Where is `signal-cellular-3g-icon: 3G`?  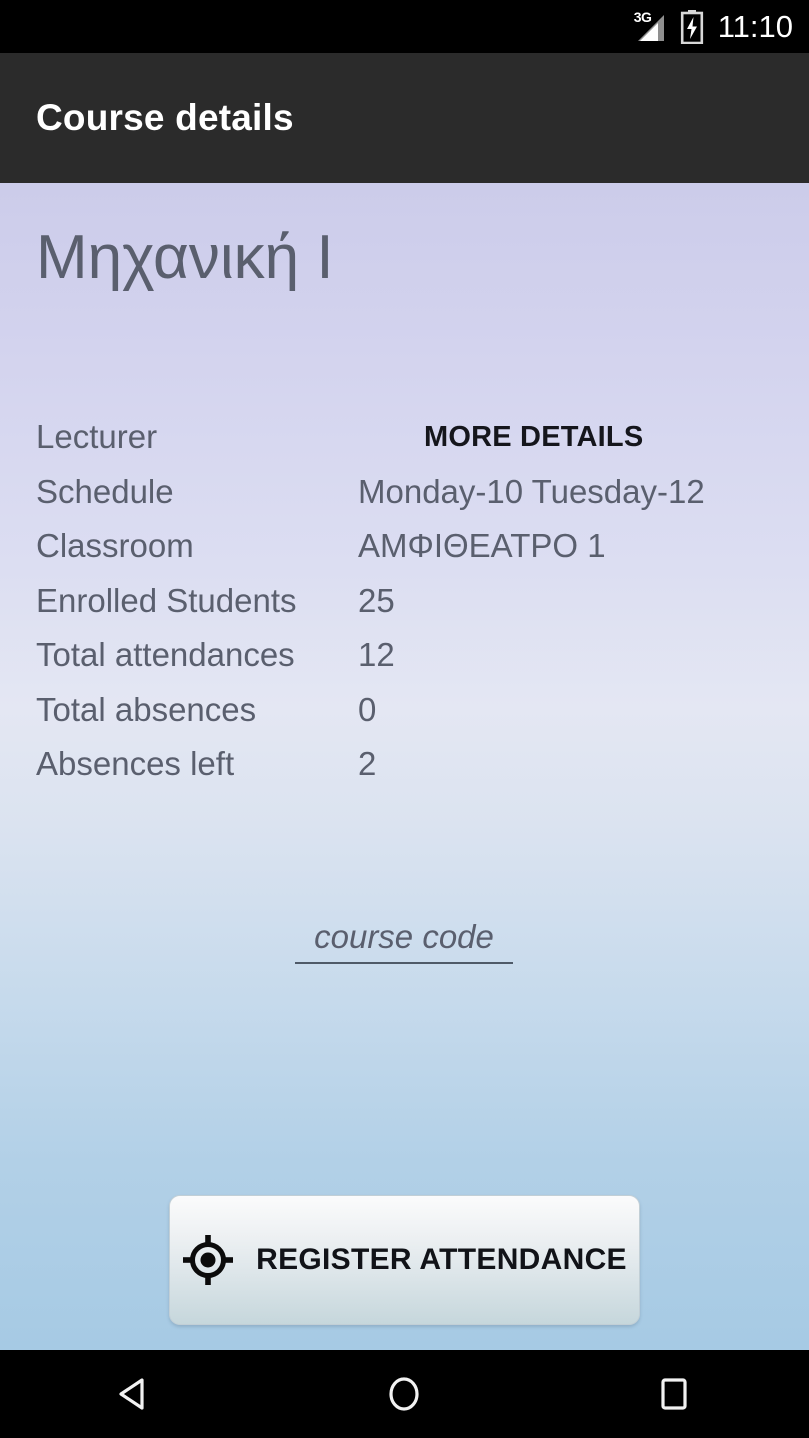 signal-cellular-3g-icon: 3G is located at coordinates (650, 25).